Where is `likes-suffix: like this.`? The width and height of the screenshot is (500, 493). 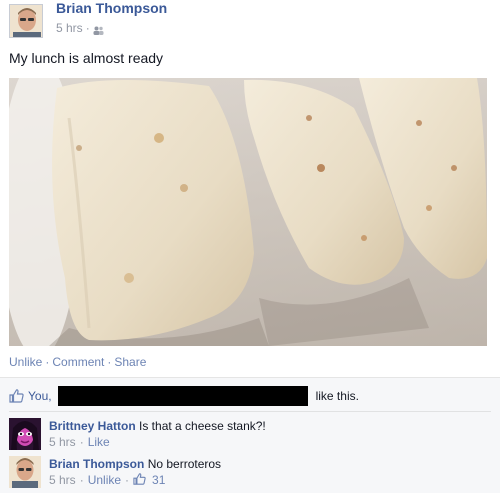
likes-suffix: like this. is located at coordinates (337, 396).